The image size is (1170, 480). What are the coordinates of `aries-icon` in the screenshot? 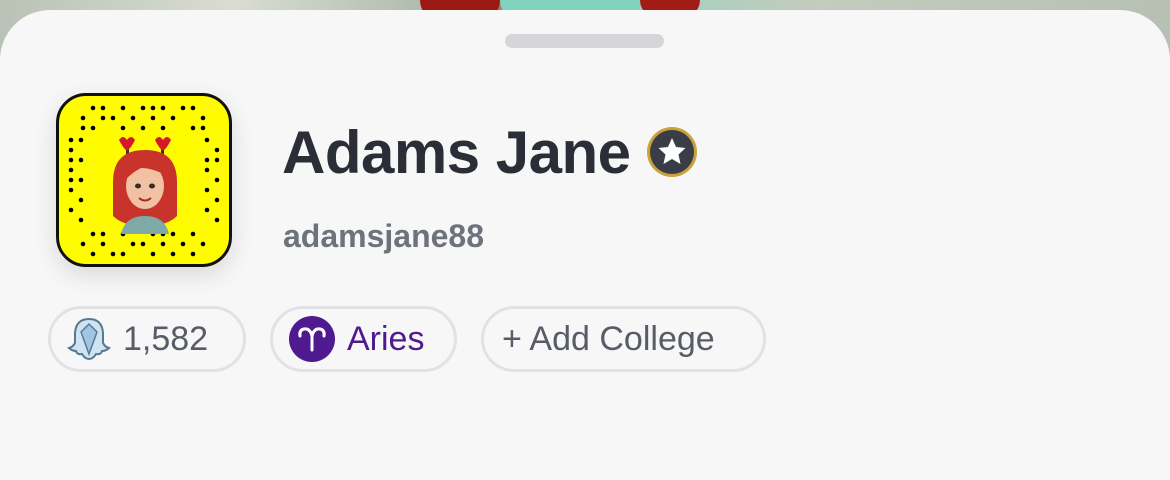 It's located at (312, 339).